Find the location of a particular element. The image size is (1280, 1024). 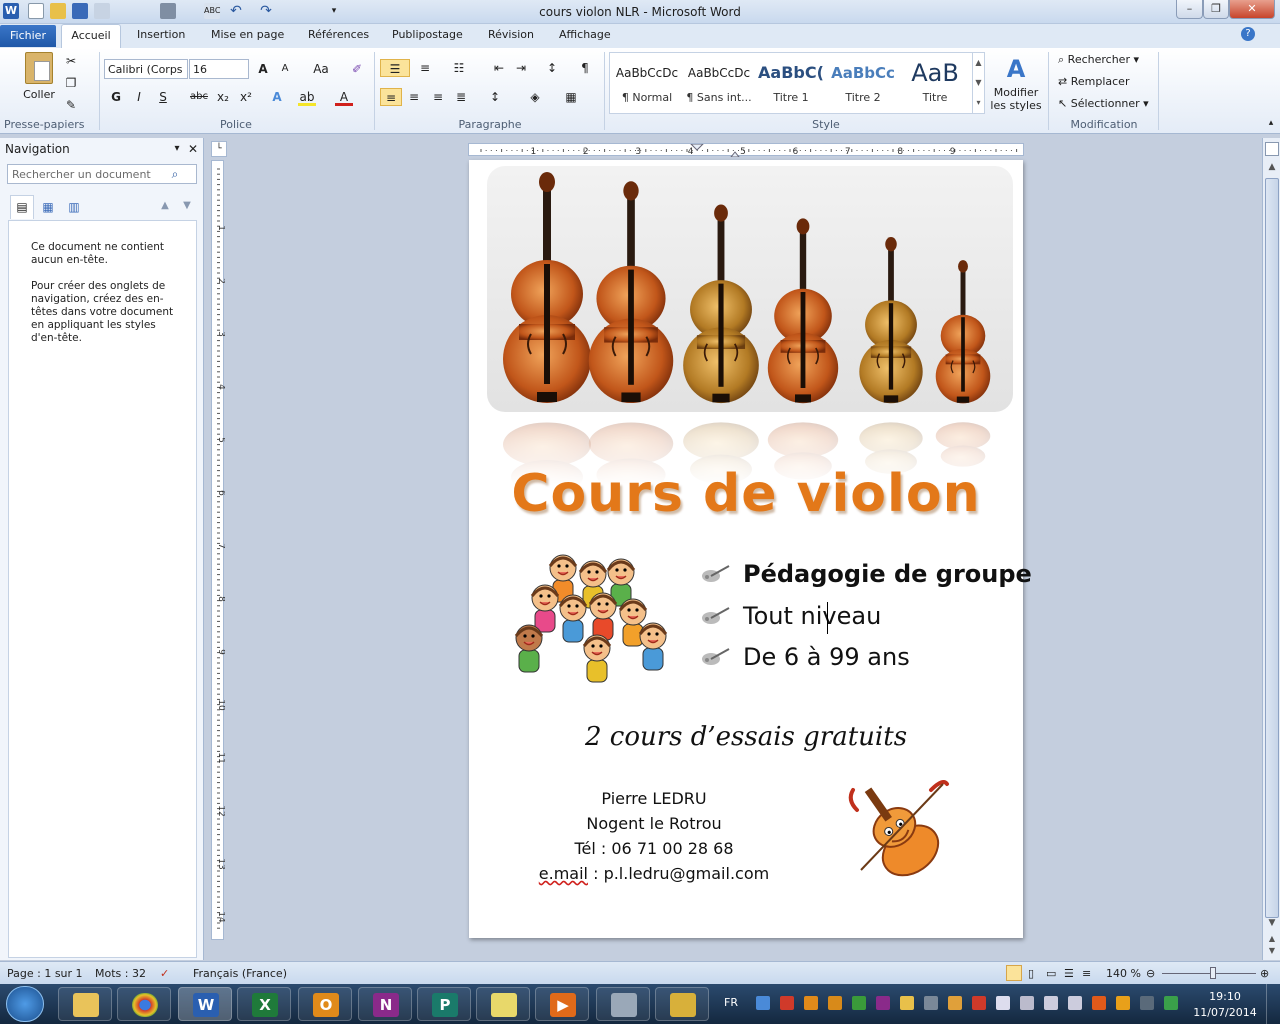

proofing-icon: ✓ is located at coordinates (164, 973).